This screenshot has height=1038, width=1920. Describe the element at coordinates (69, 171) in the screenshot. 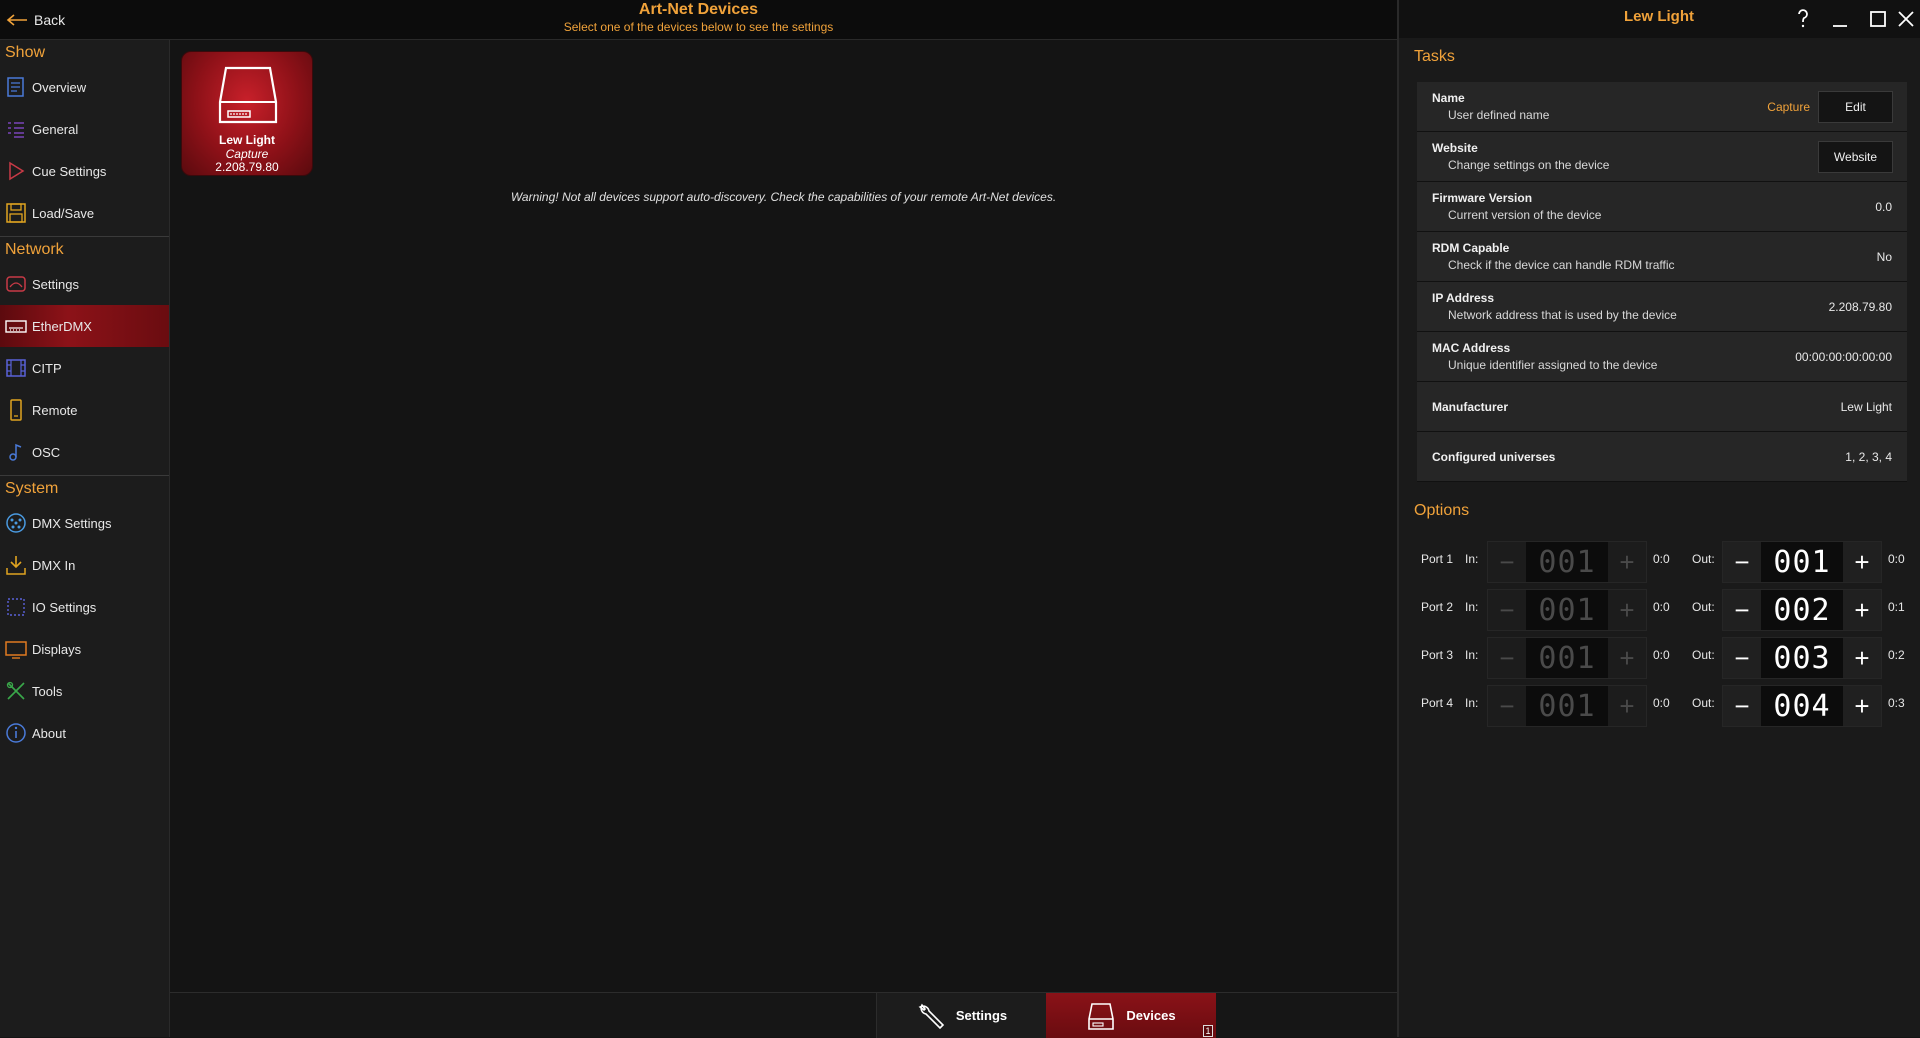

I see `sidebar-item-label: Cue Settings` at that location.